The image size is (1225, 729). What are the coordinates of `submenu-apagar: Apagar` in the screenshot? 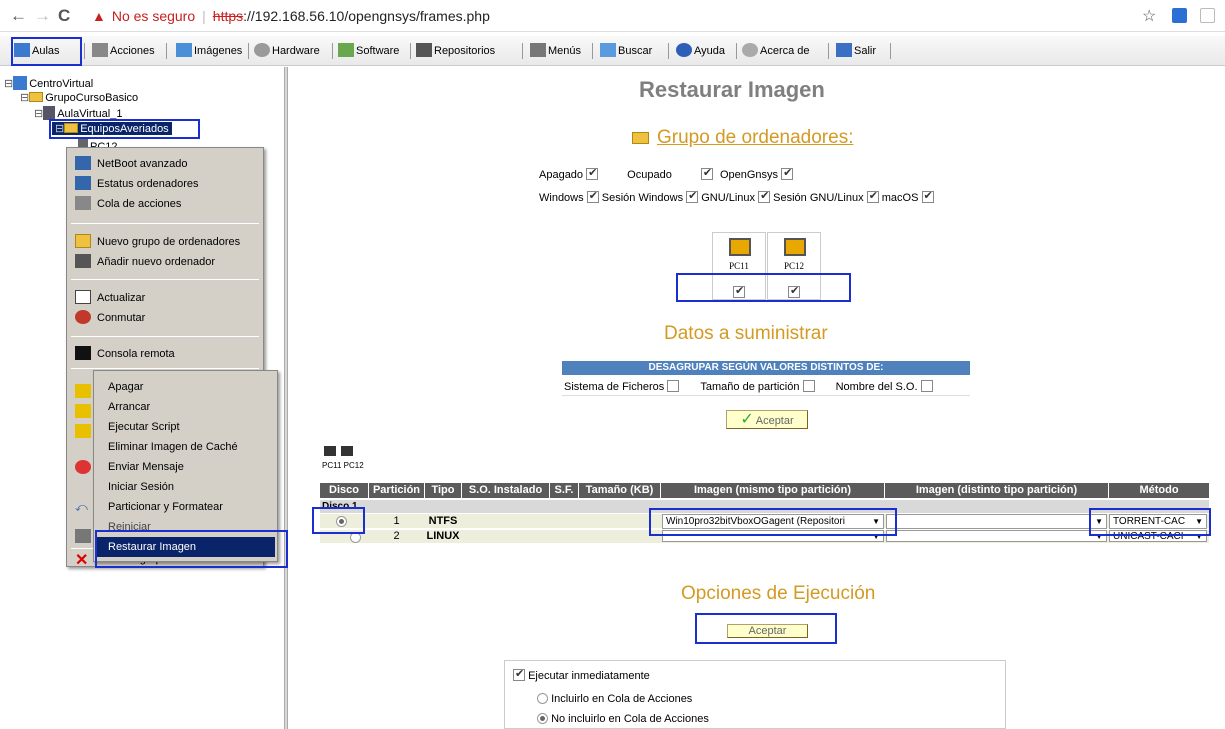 It's located at (125, 387).